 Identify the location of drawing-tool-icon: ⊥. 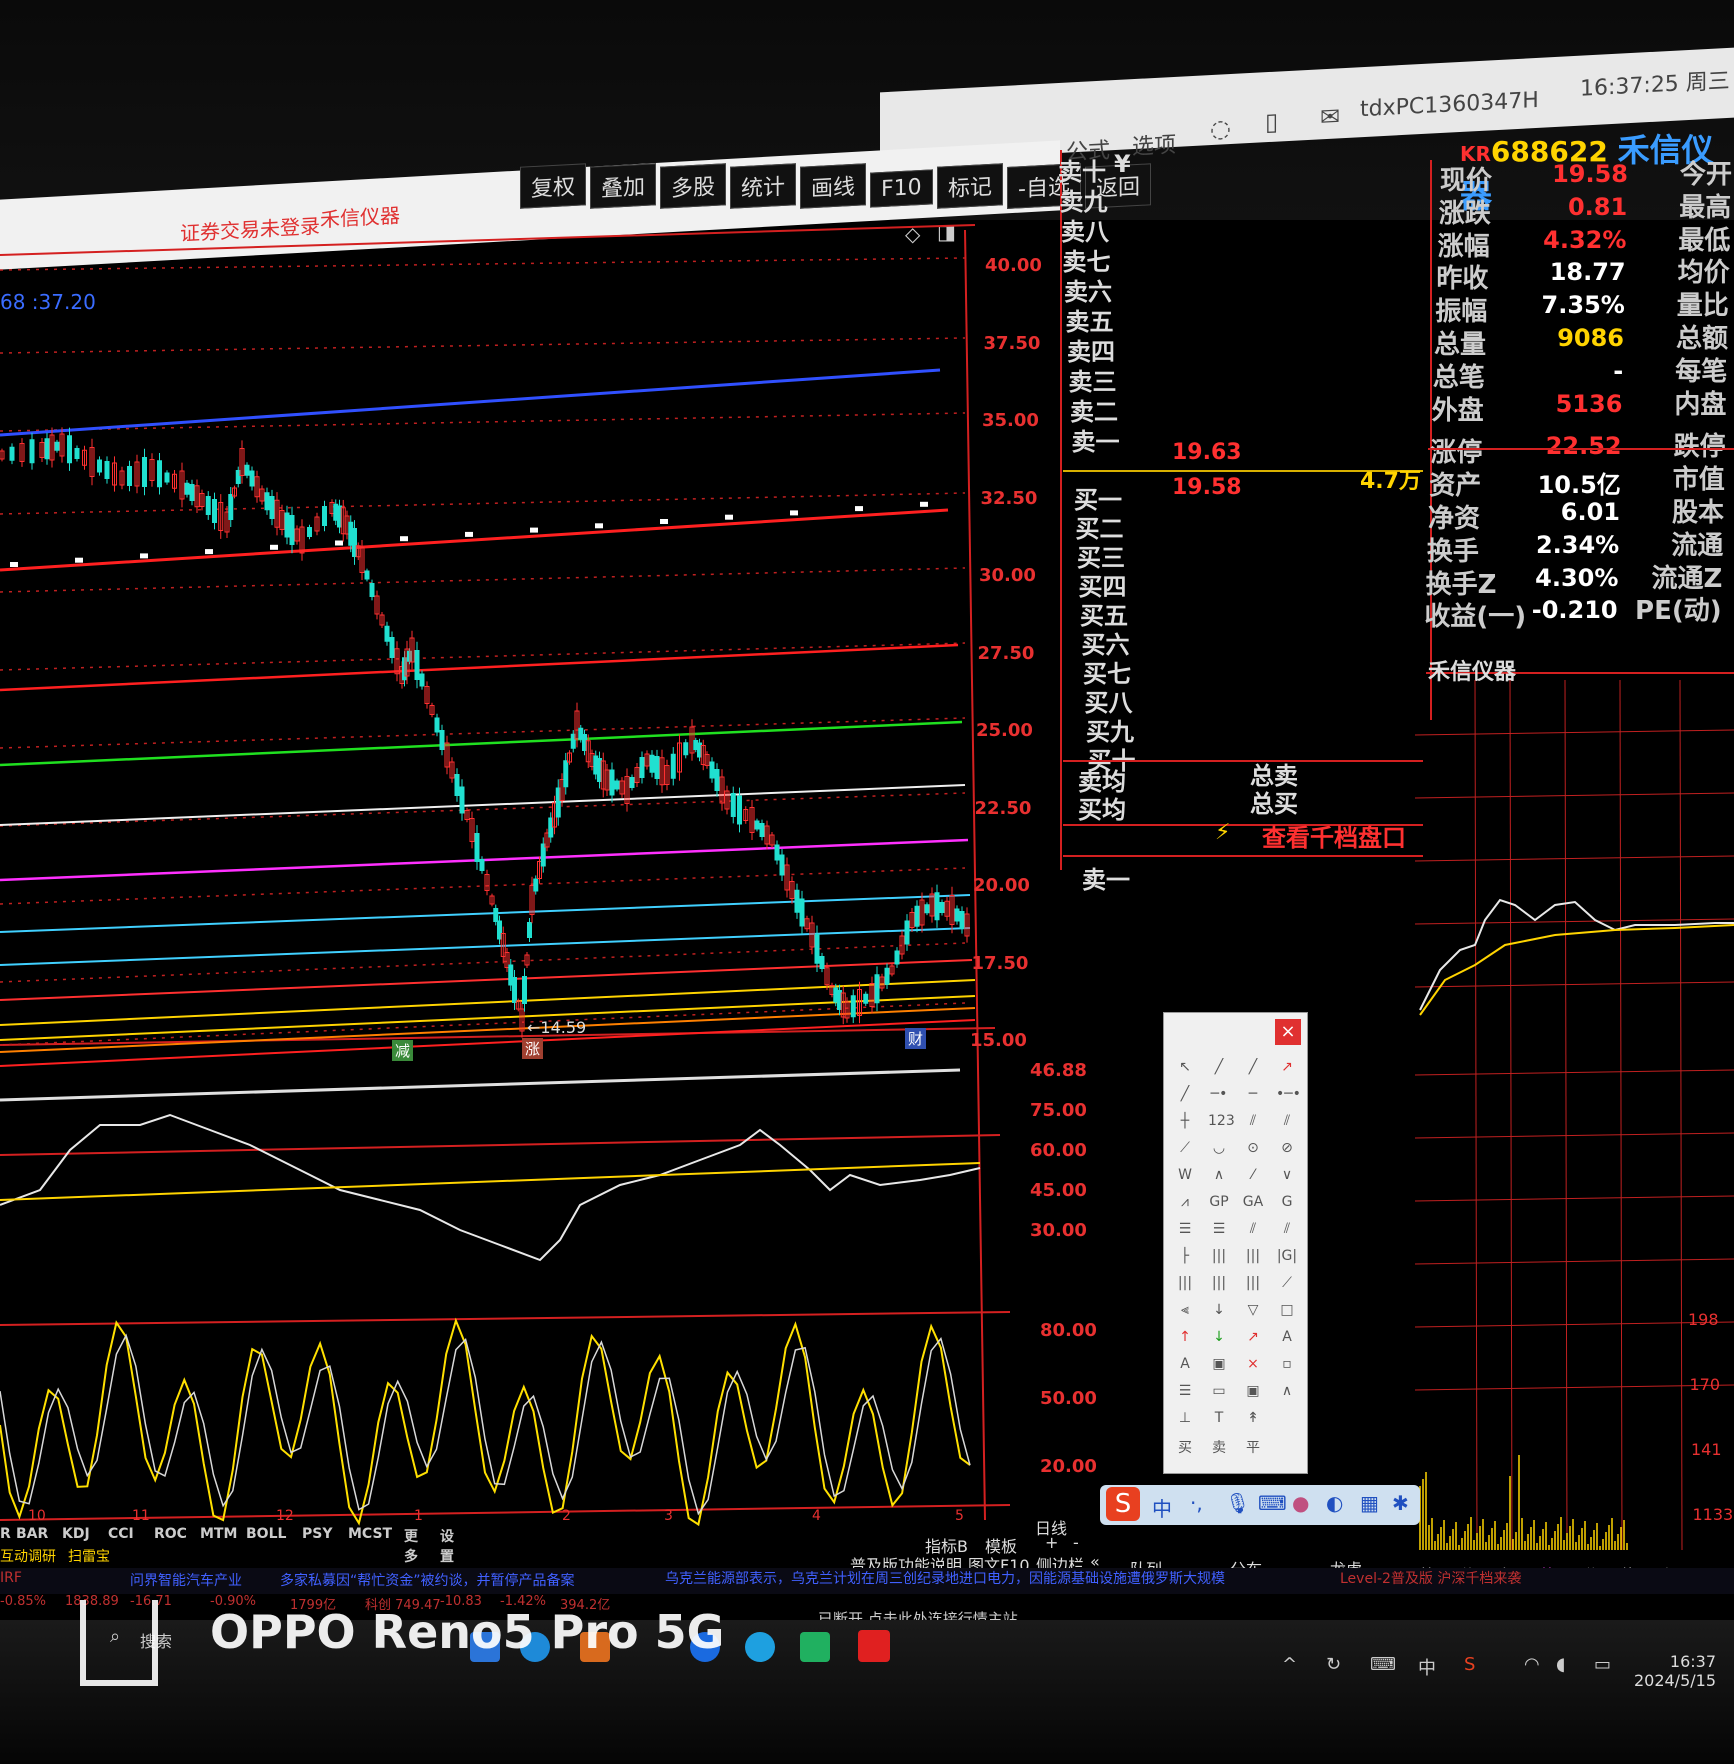
(1185, 1419).